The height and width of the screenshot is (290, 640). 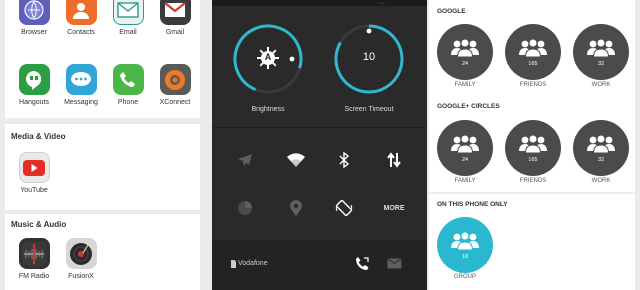 I want to click on message-settings-icon, so click(x=394, y=263).